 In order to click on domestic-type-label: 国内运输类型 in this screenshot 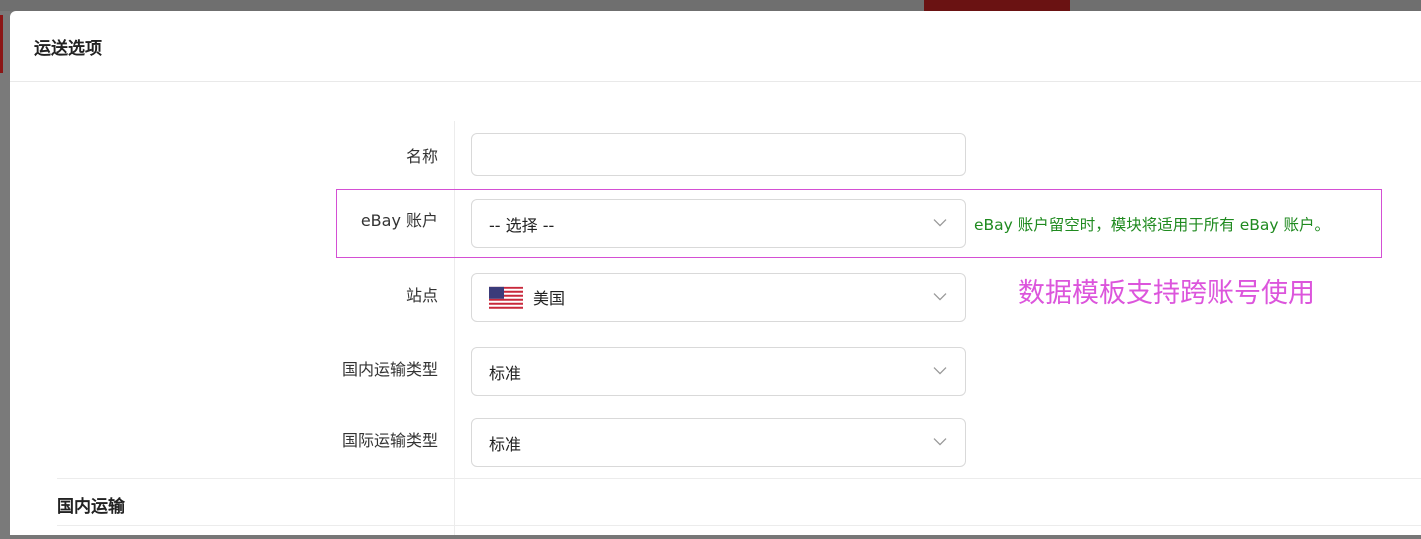, I will do `click(389, 369)`.